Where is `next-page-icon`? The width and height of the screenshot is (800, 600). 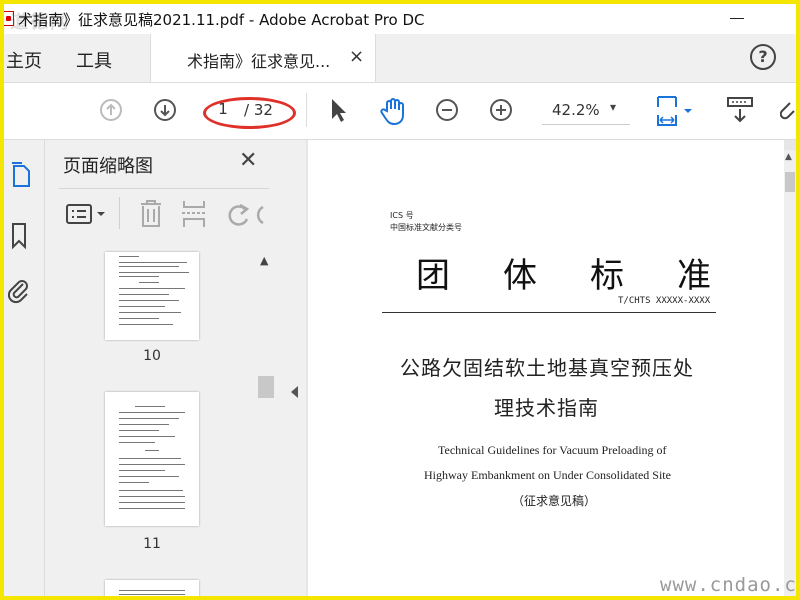
next-page-icon is located at coordinates (165, 110).